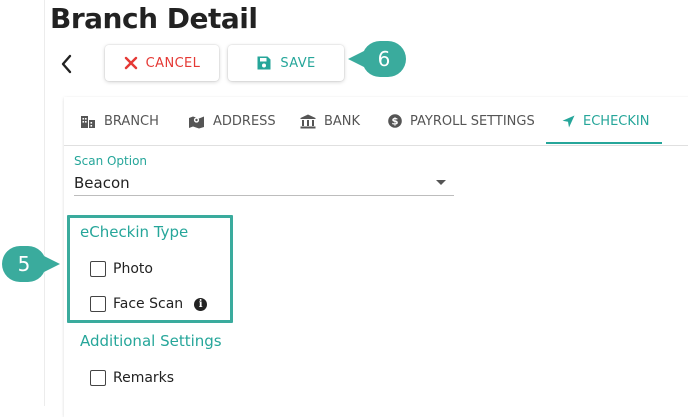 The image size is (688, 417). I want to click on tab-branch: BRANCH, so click(119, 121).